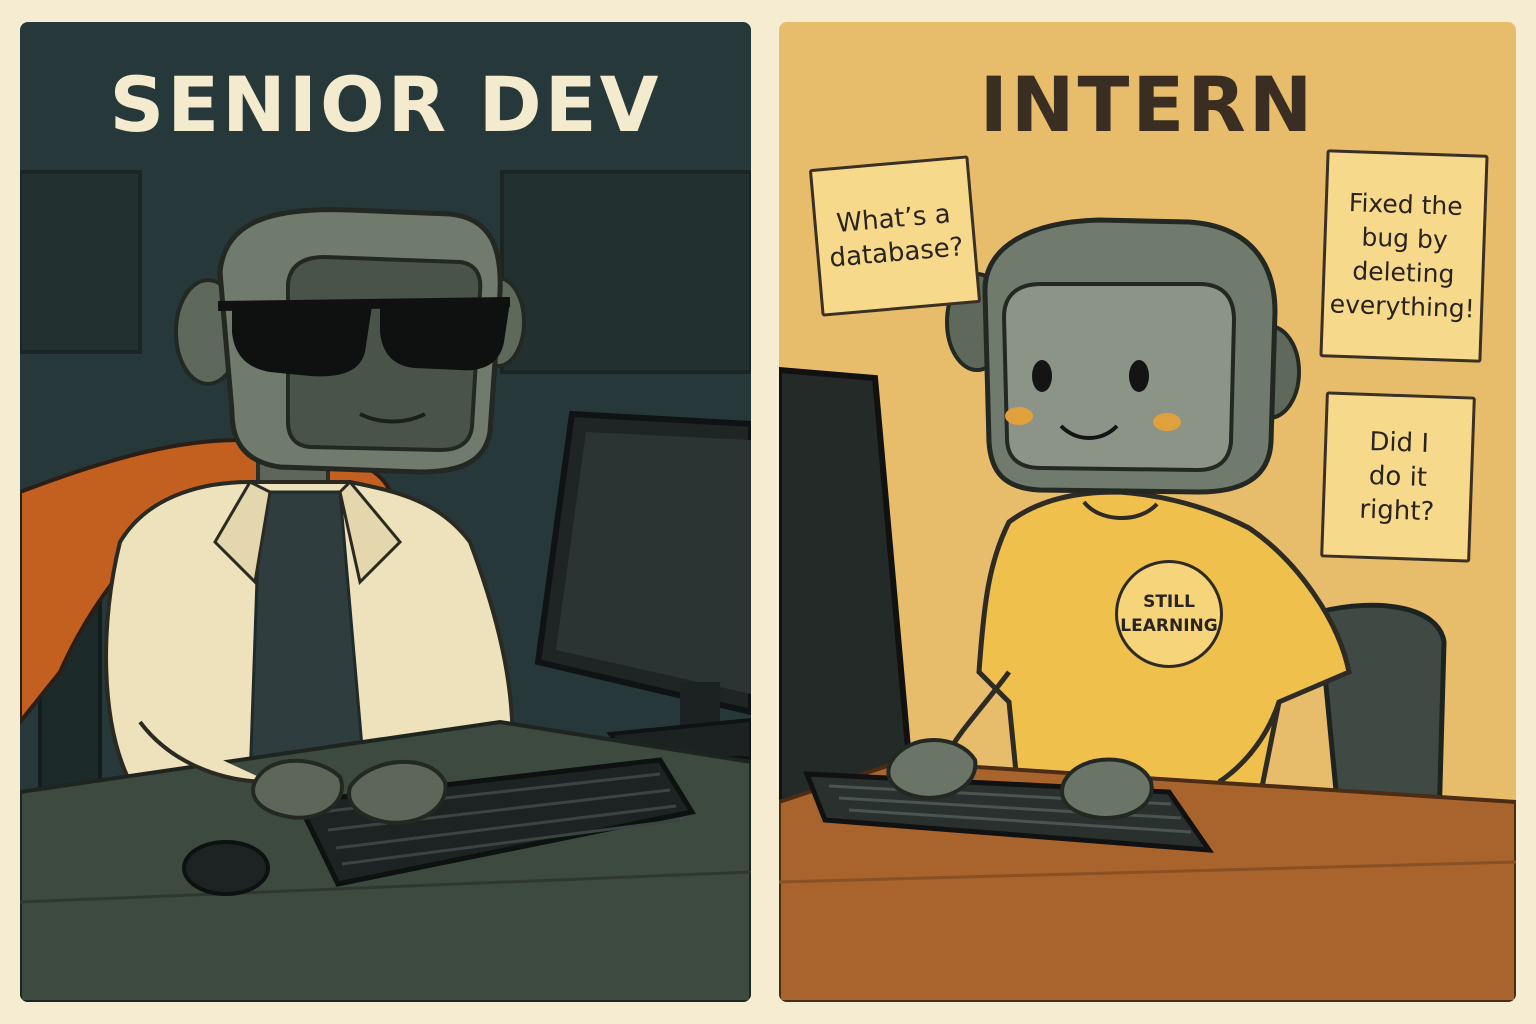 The image size is (1536, 1024). I want to click on robot-cheek-right, so click(1167, 422).